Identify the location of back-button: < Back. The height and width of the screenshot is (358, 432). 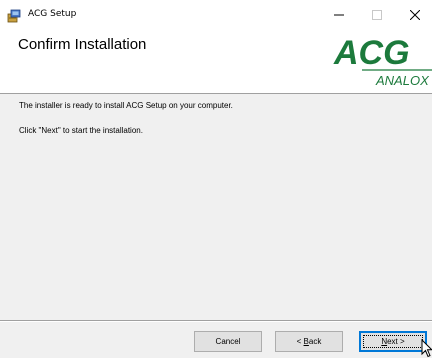
(309, 341).